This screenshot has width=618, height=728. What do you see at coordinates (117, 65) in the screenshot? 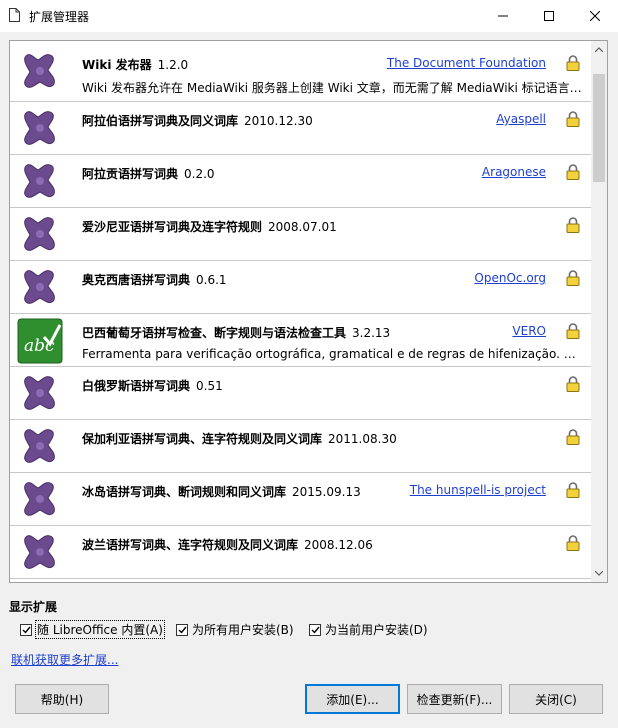
I see `extension-name-text: Wiki 发布器` at bounding box center [117, 65].